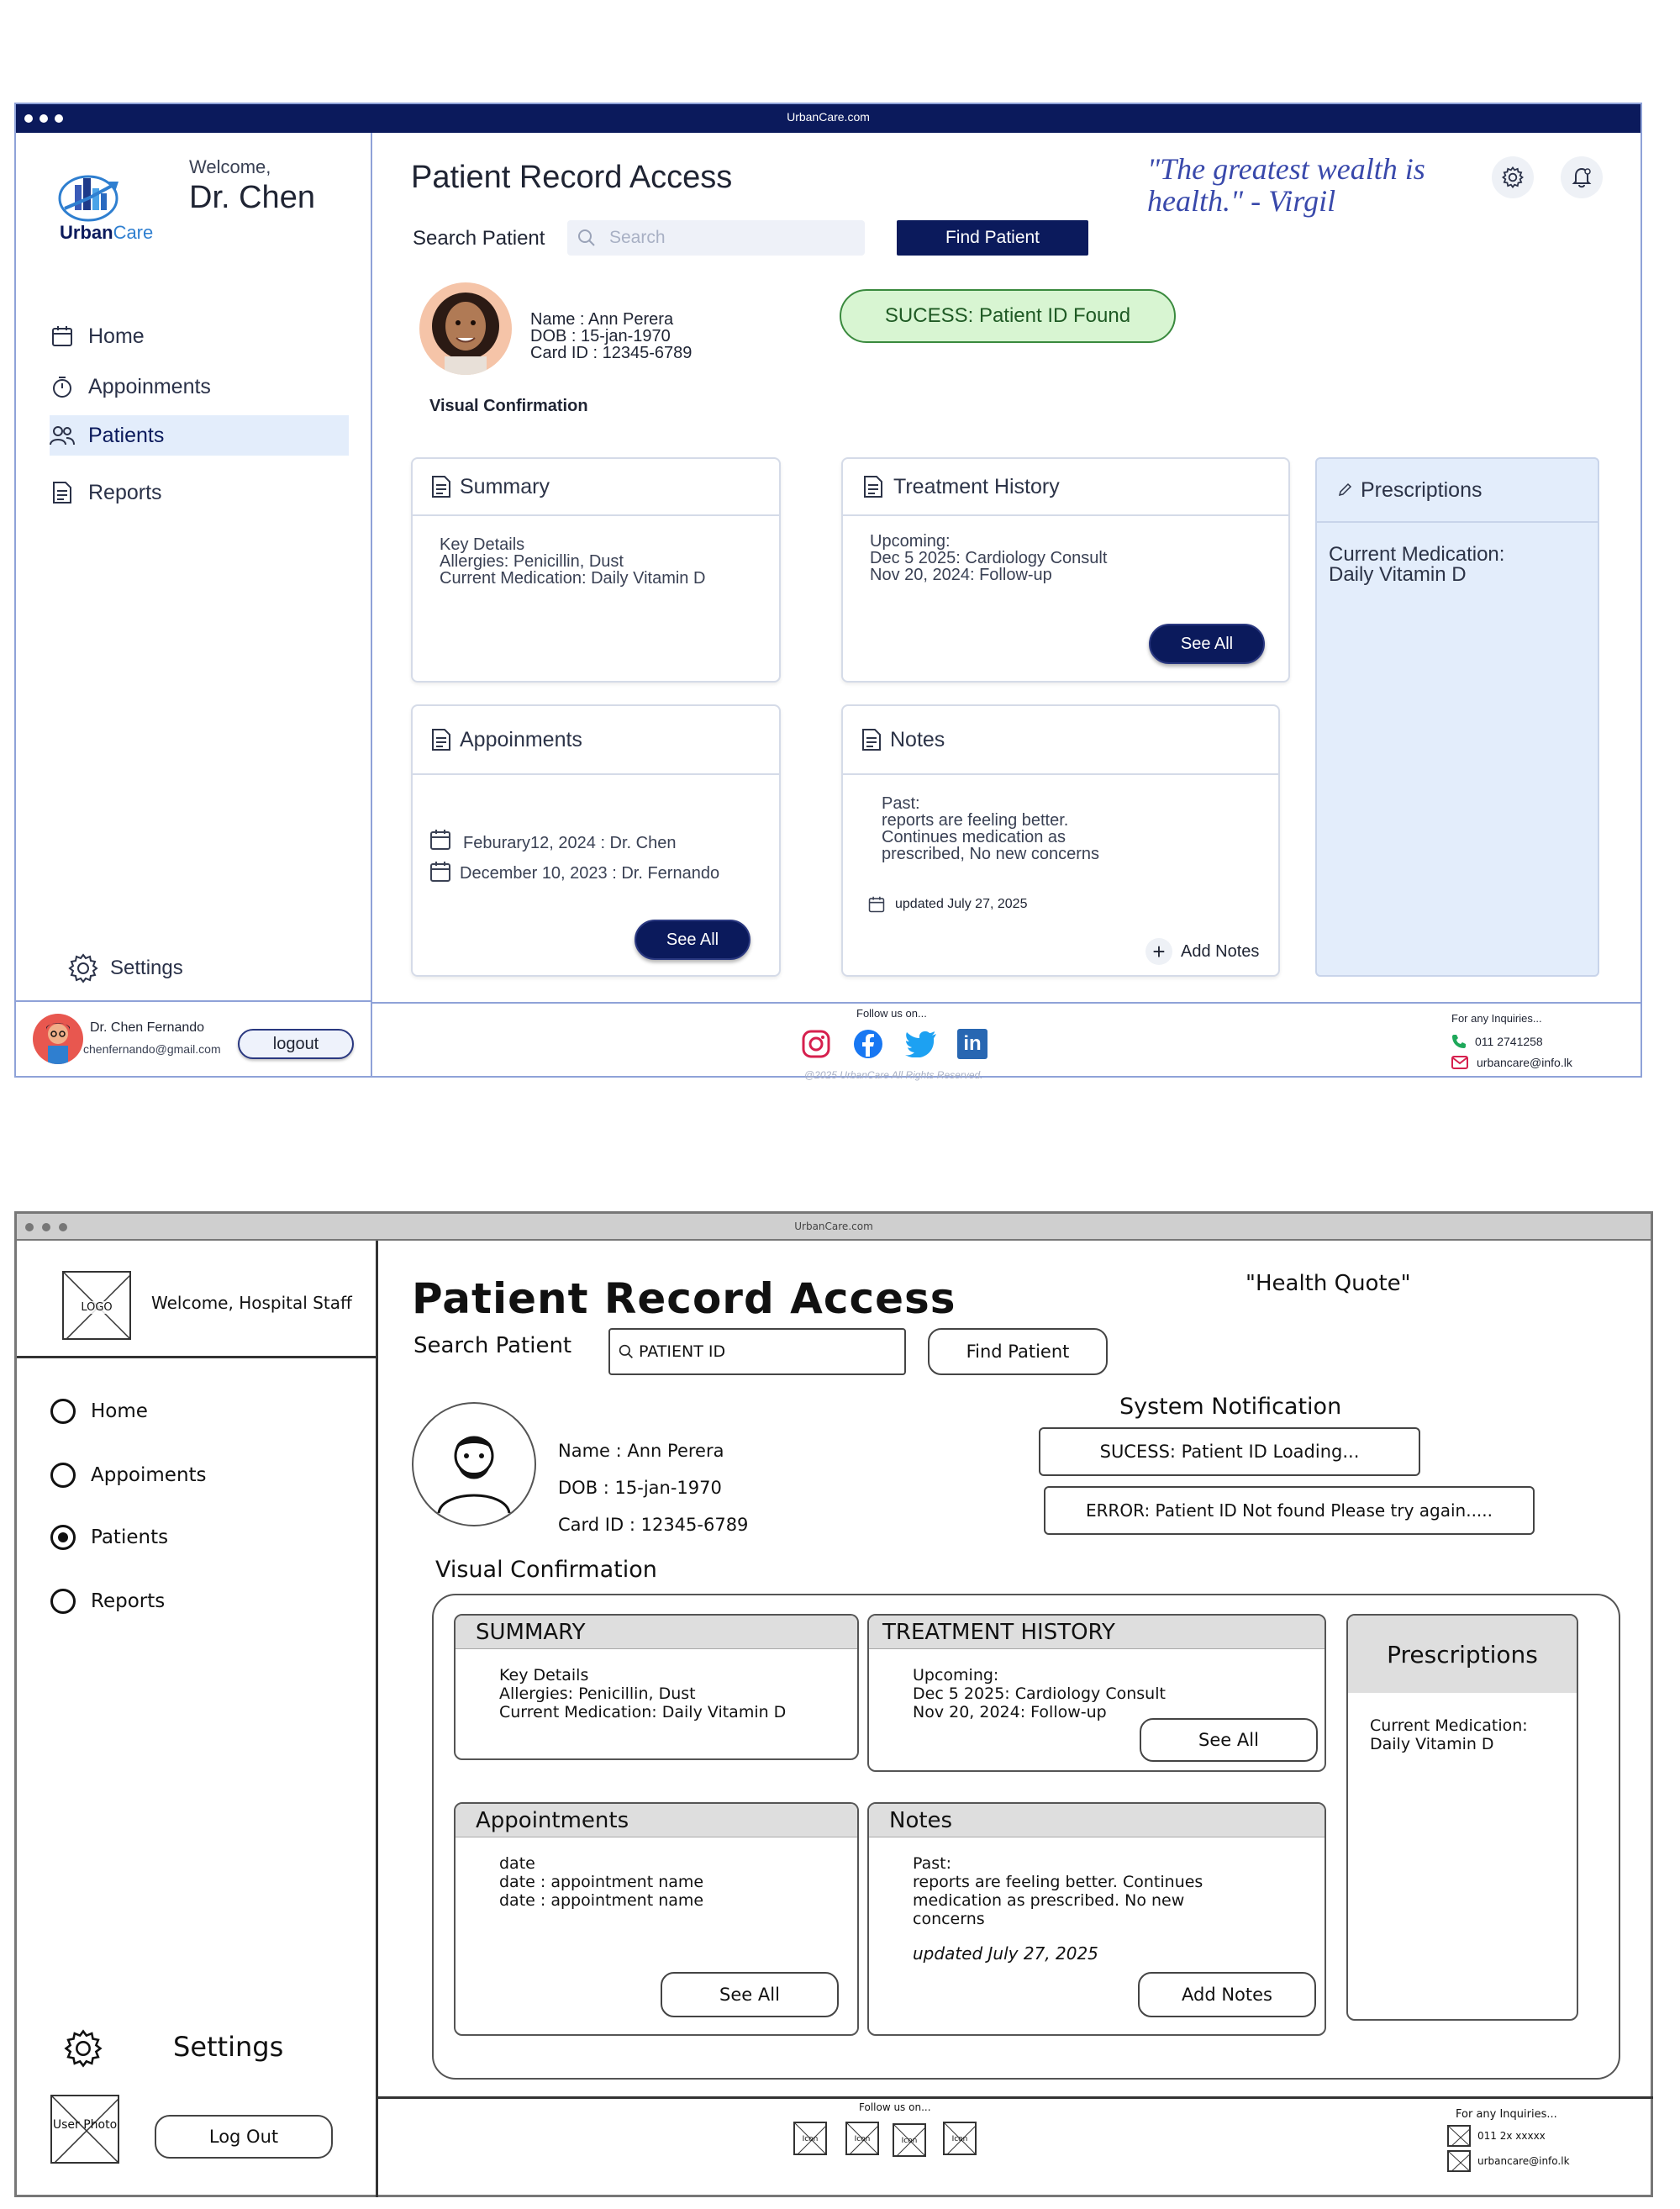  What do you see at coordinates (1010, 1712) in the screenshot?
I see `wf-treatment-line: Nov 20, 2024: Follow-up` at bounding box center [1010, 1712].